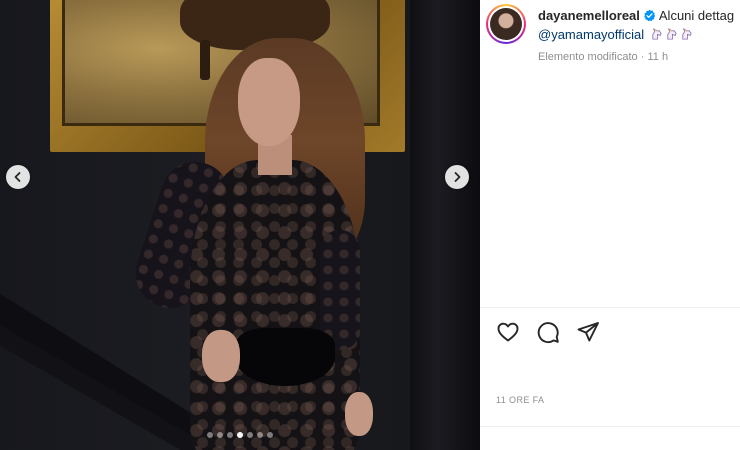 The image size is (740, 450). What do you see at coordinates (650, 15) in the screenshot?
I see `verified-badge-icon` at bounding box center [650, 15].